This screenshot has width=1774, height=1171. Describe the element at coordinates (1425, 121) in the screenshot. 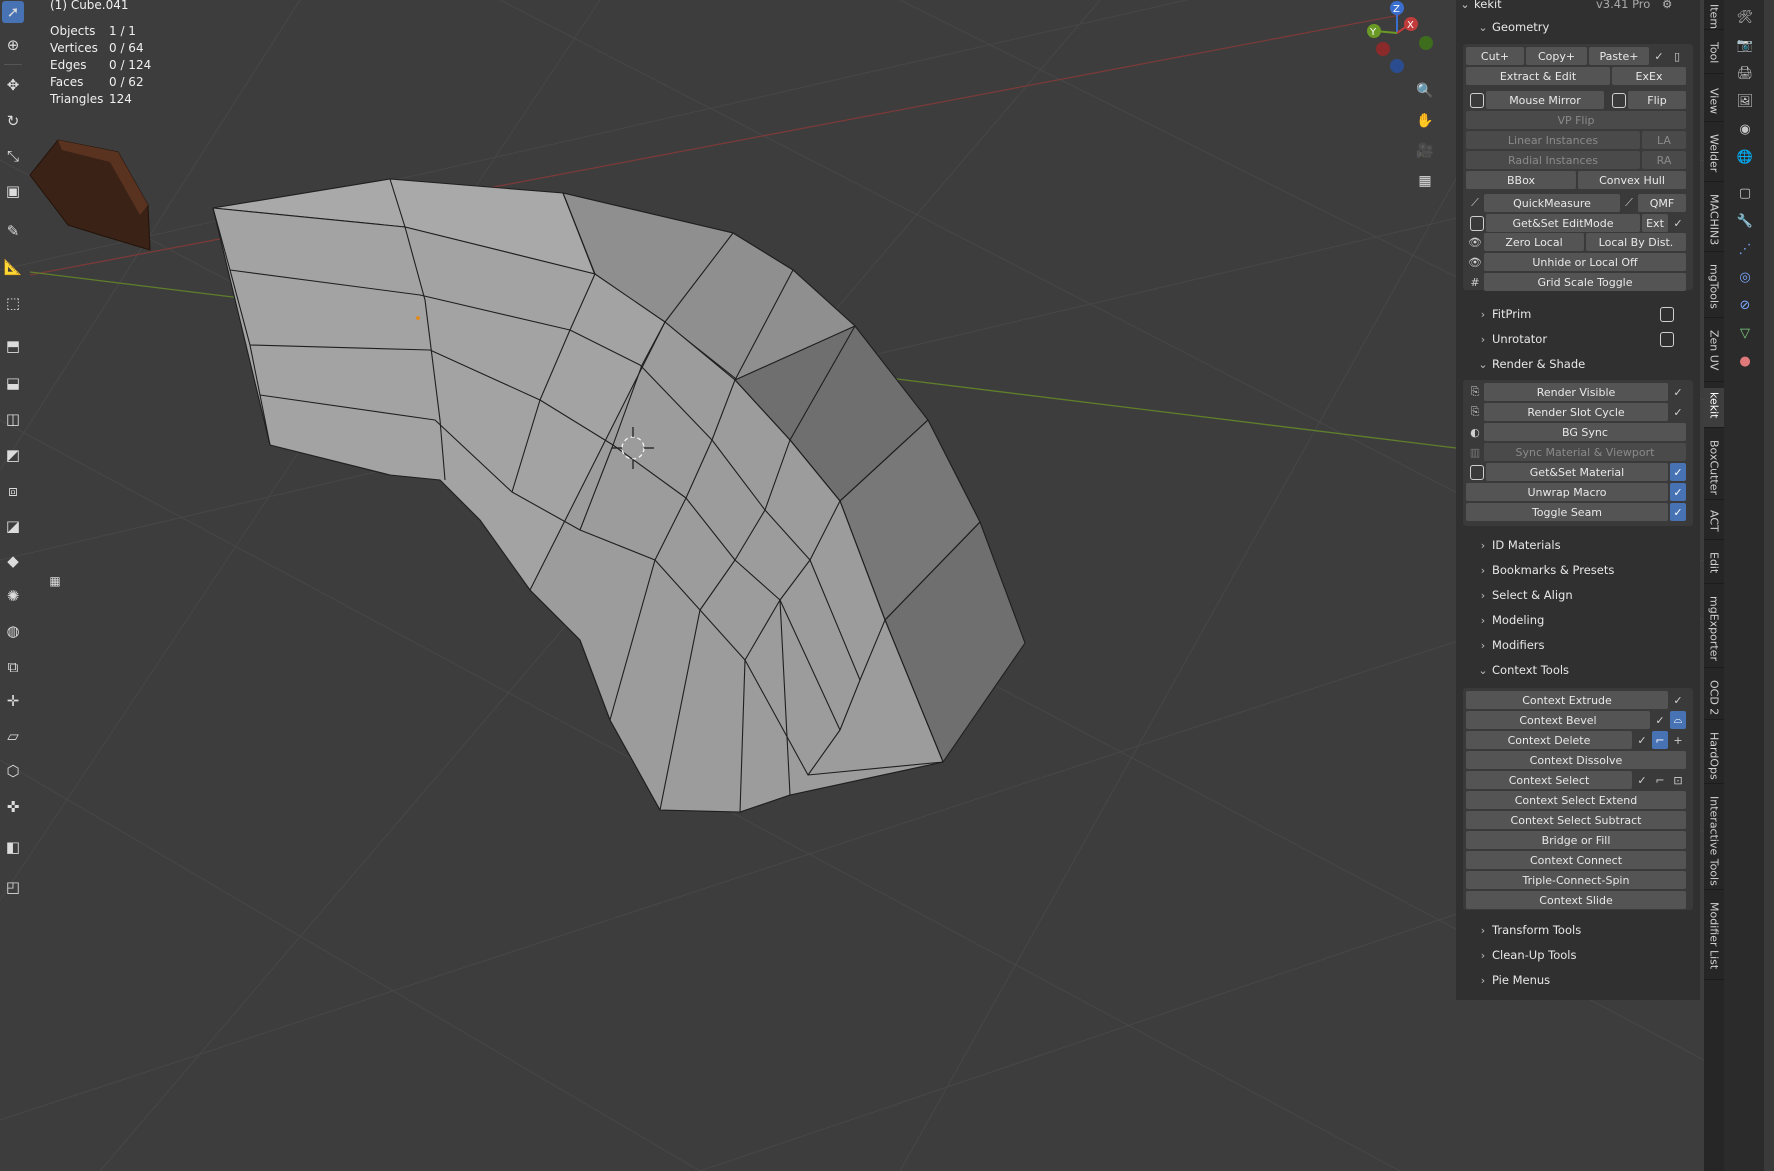

I see `pan-hand-icon: ✋` at that location.